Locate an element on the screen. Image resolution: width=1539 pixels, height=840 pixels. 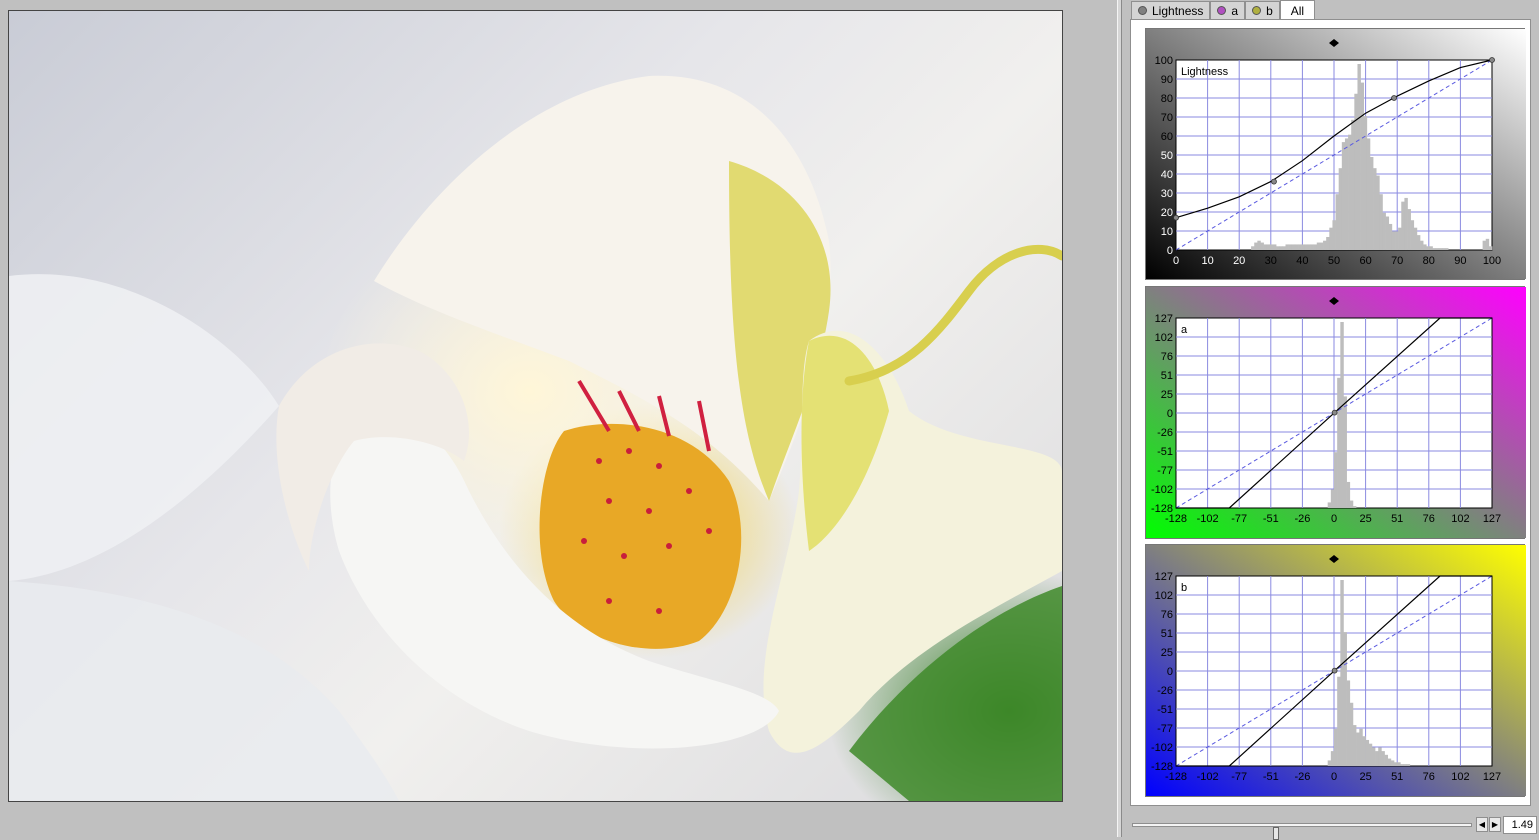
panel-splitter is located at coordinates (1119, 418).